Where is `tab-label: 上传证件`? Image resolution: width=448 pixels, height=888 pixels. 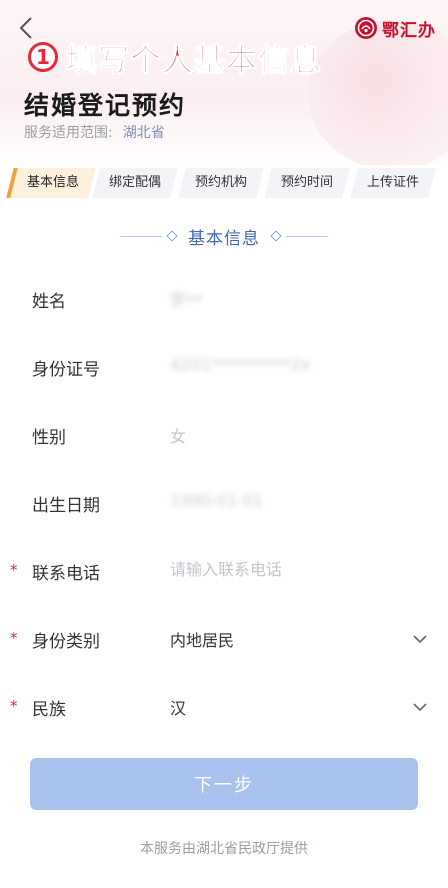 tab-label: 上传证件 is located at coordinates (392, 182).